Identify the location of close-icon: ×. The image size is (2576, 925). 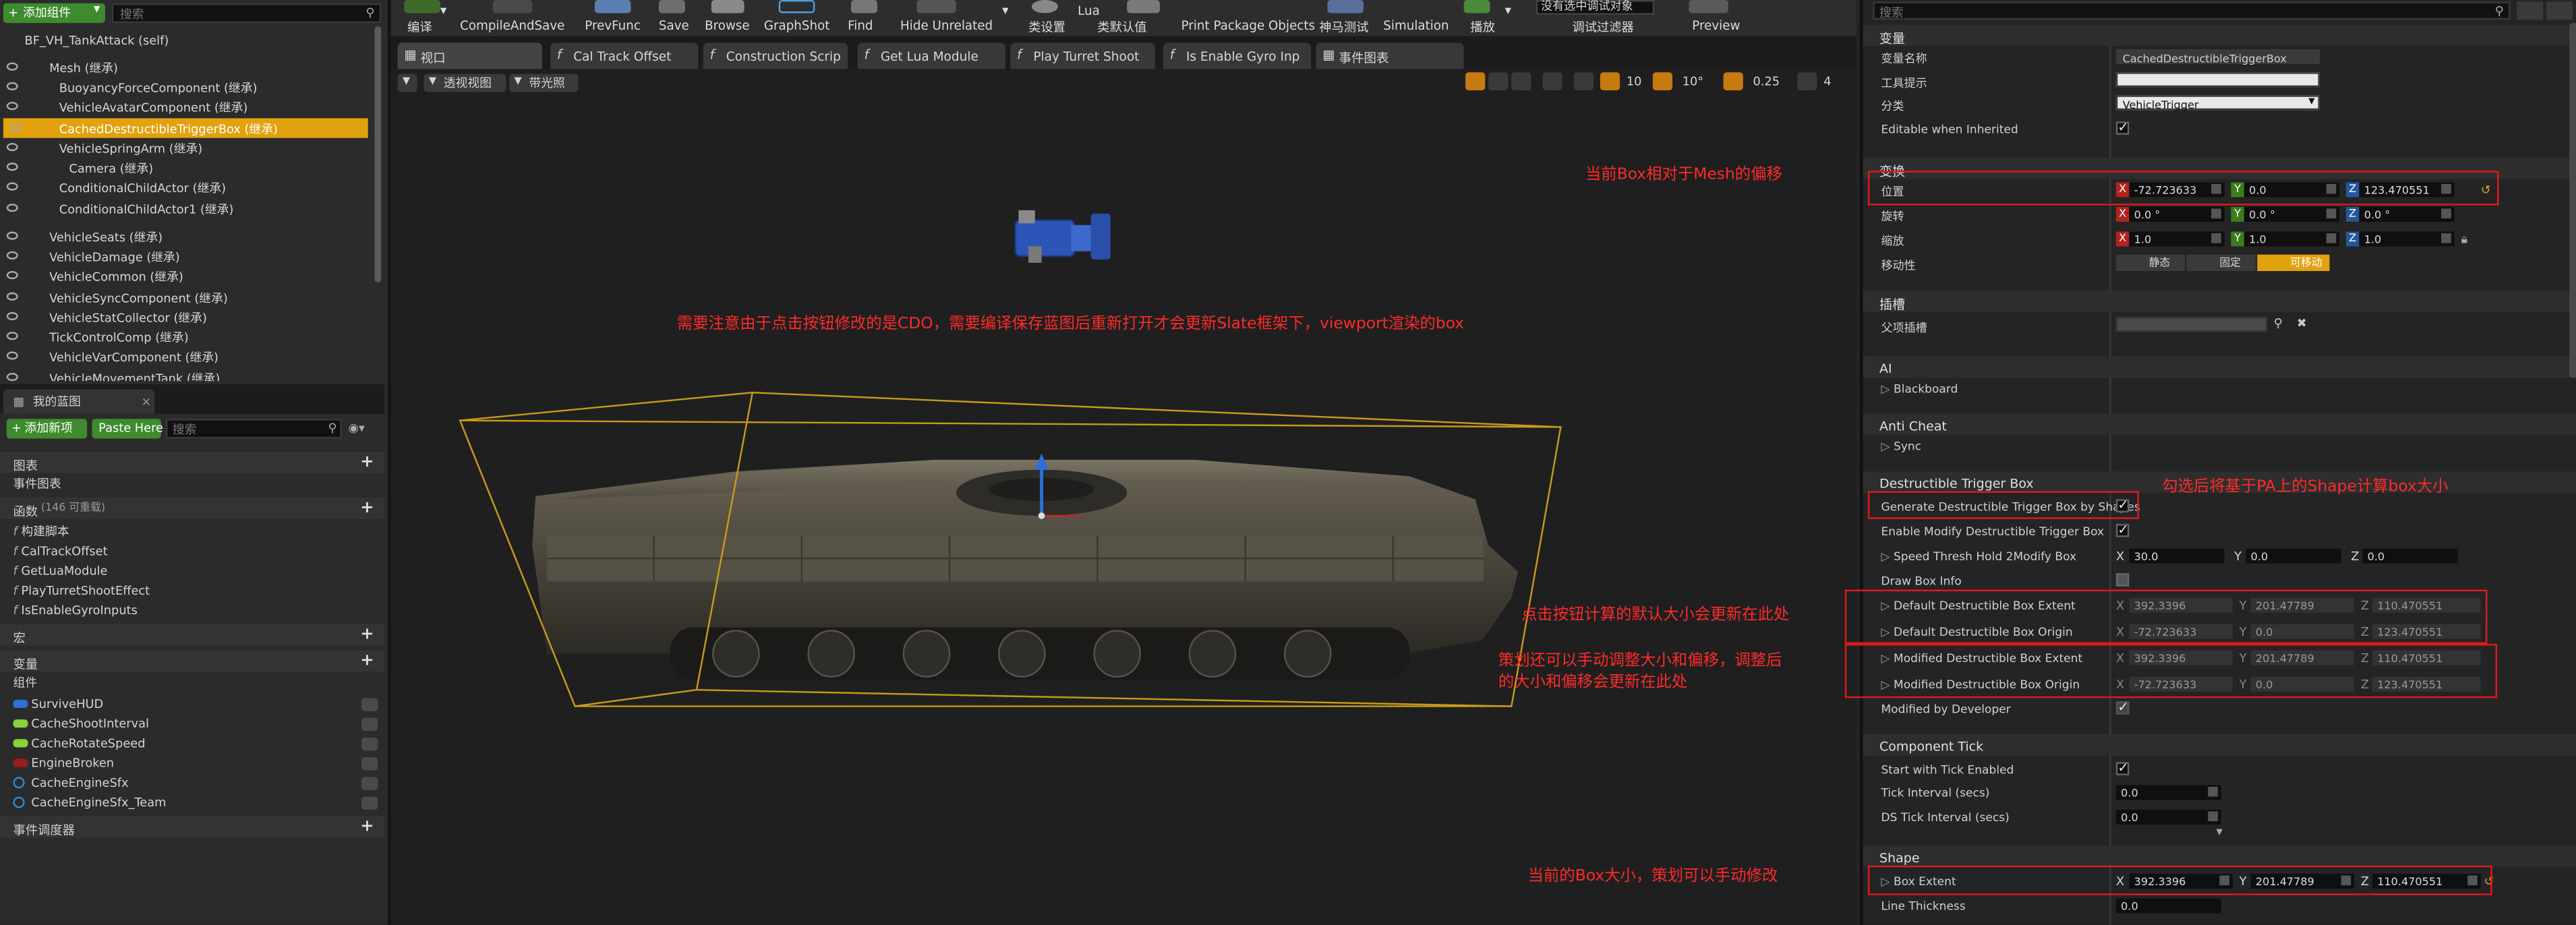
(147, 401).